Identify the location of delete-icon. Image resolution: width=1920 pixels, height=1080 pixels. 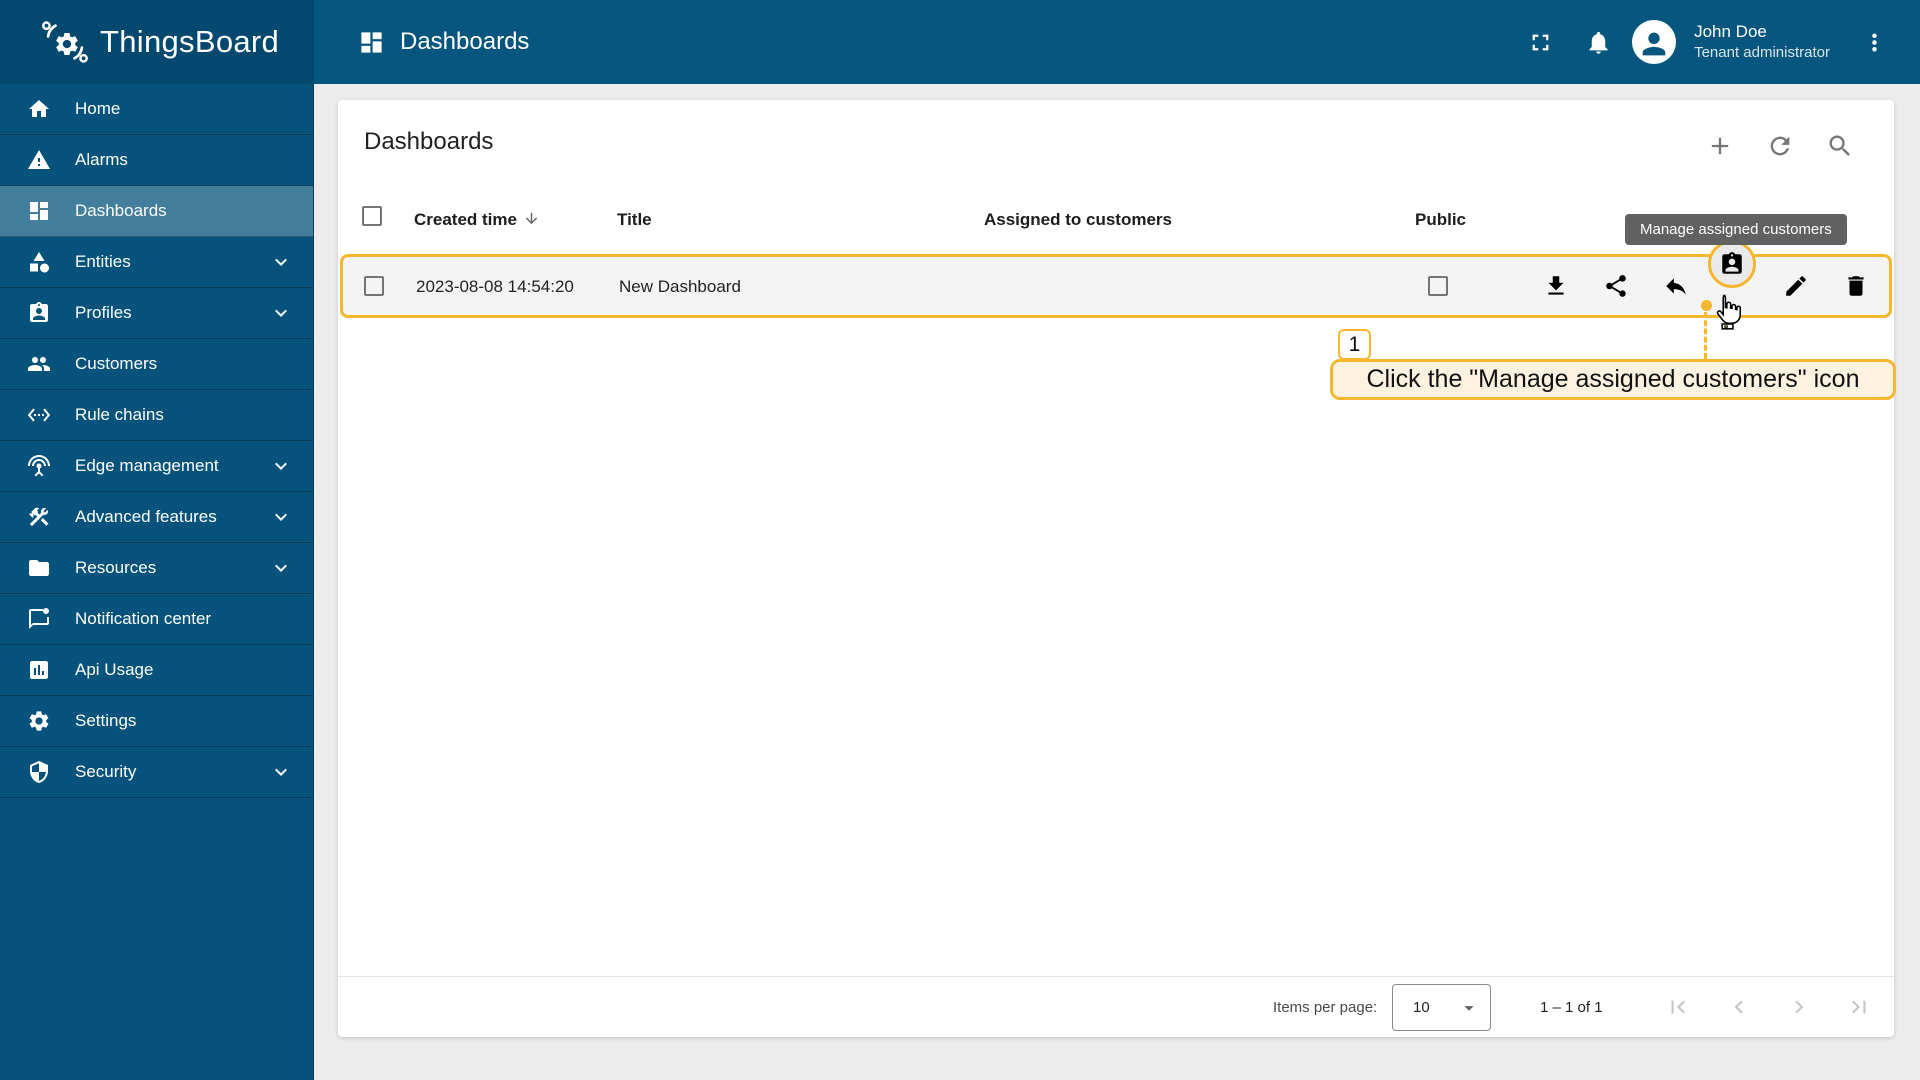
(1856, 286).